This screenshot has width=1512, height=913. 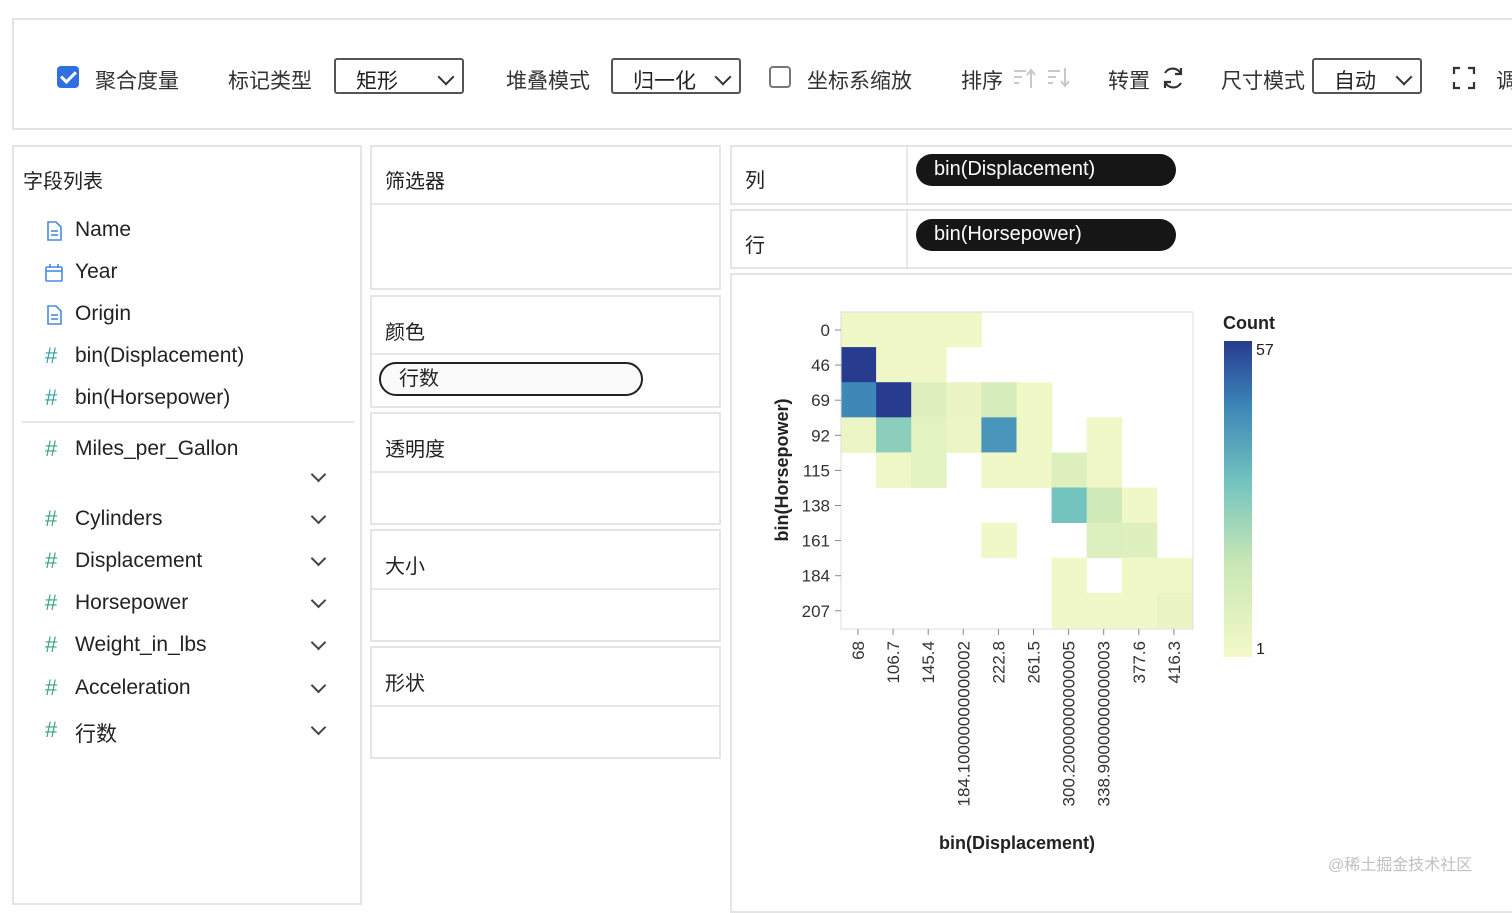 I want to click on size-mode-value: 自动, so click(x=1355, y=81).